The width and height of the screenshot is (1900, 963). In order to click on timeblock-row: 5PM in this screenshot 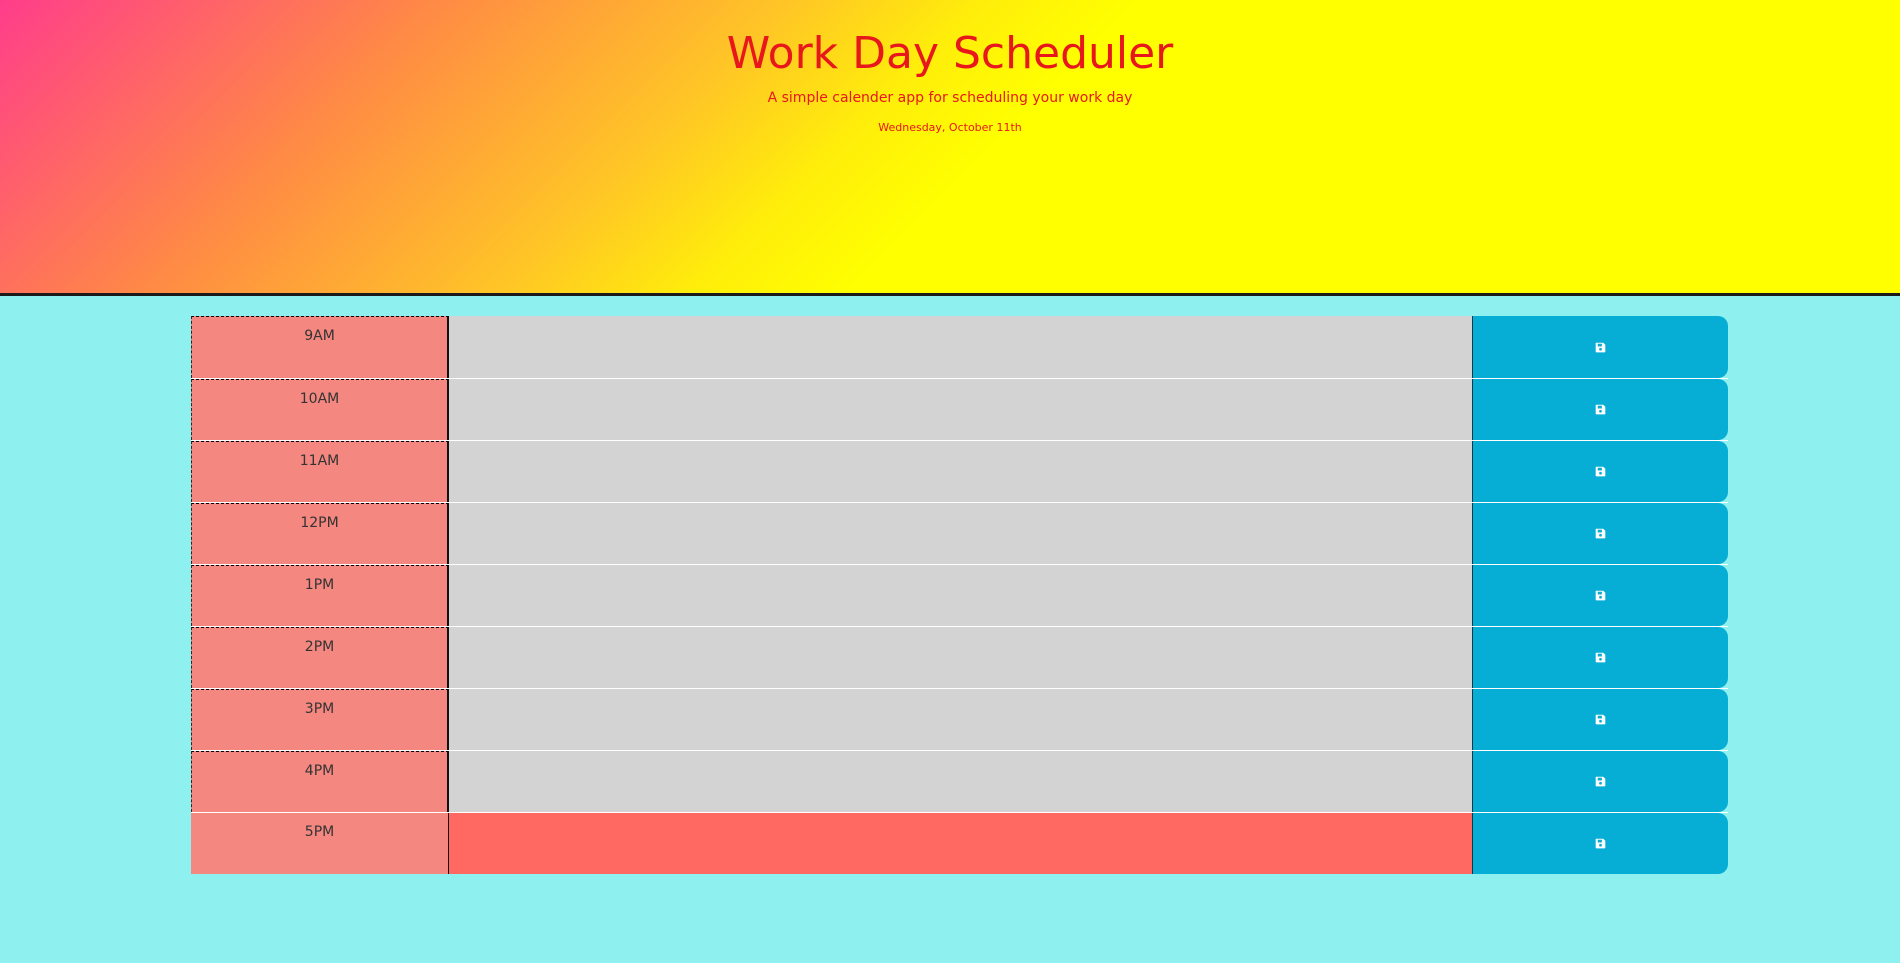, I will do `click(959, 843)`.